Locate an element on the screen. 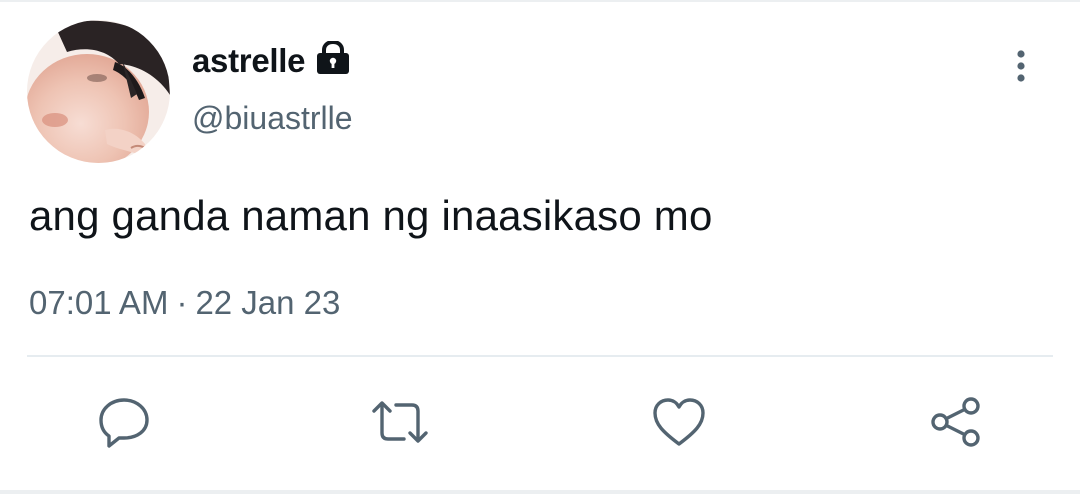  more-vertical-icon is located at coordinates (1021, 68).